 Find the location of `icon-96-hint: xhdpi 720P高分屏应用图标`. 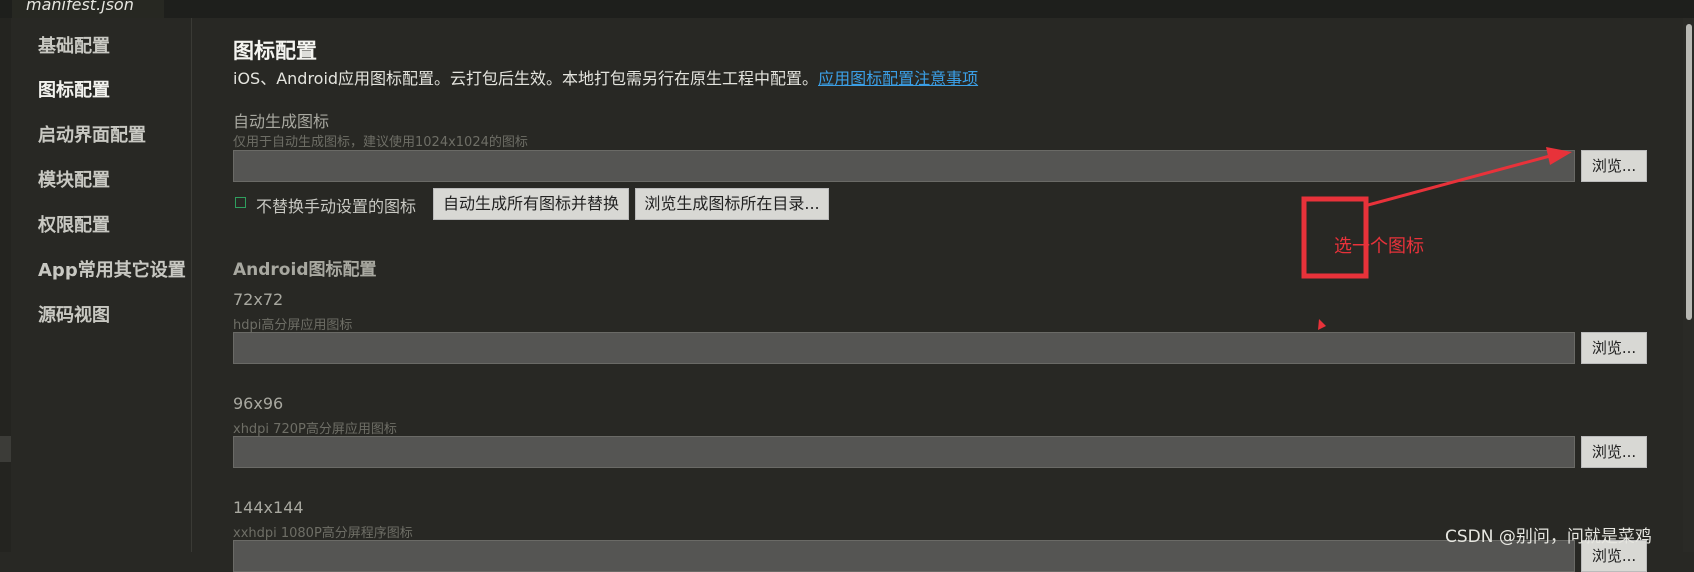

icon-96-hint: xhdpi 720P高分屏应用图标 is located at coordinates (315, 429).